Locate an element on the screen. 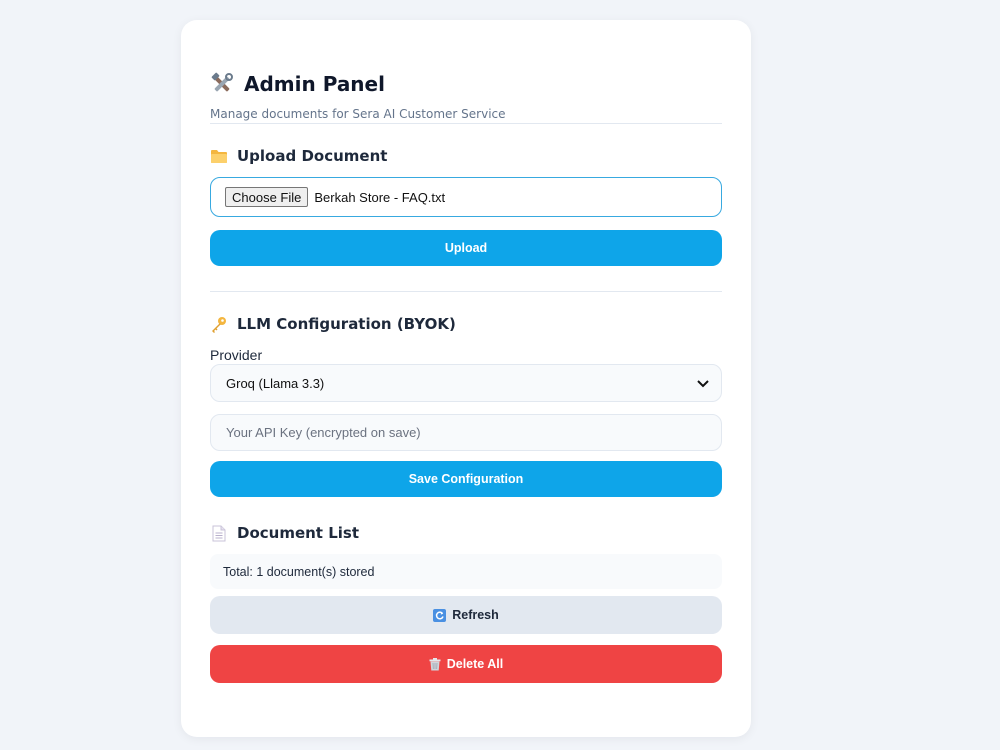 This screenshot has width=1000, height=750. folder-icon is located at coordinates (219, 156).